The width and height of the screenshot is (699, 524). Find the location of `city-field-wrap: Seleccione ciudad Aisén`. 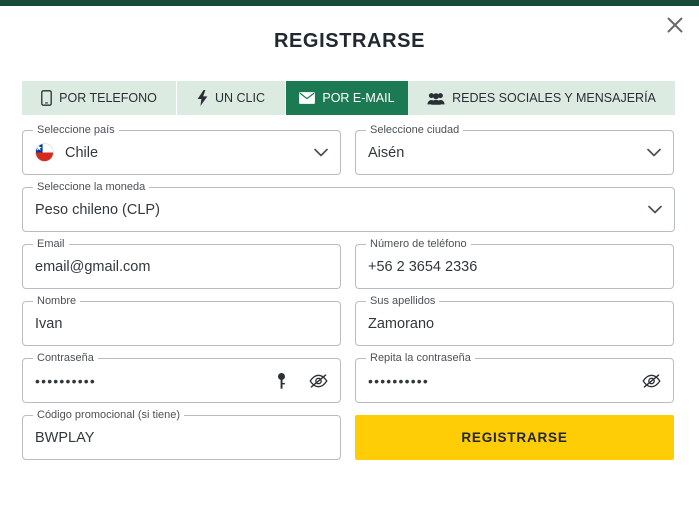

city-field-wrap: Seleccione ciudad Aisén is located at coordinates (514, 149).